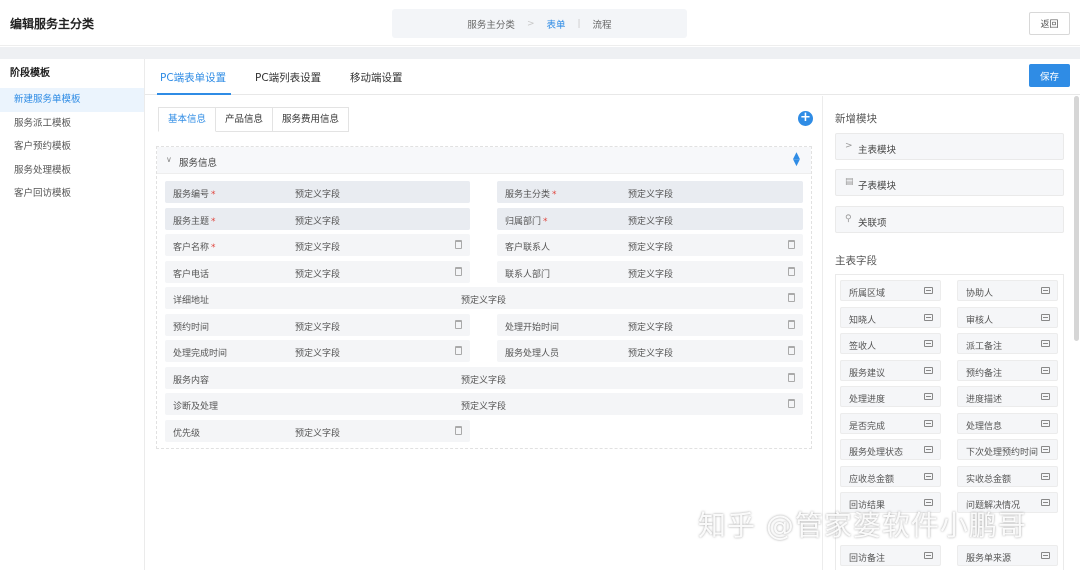  Describe the element at coordinates (317, 219) in the screenshot. I see `form-field-service-subject: 服务主题 * 预定义字段` at that location.